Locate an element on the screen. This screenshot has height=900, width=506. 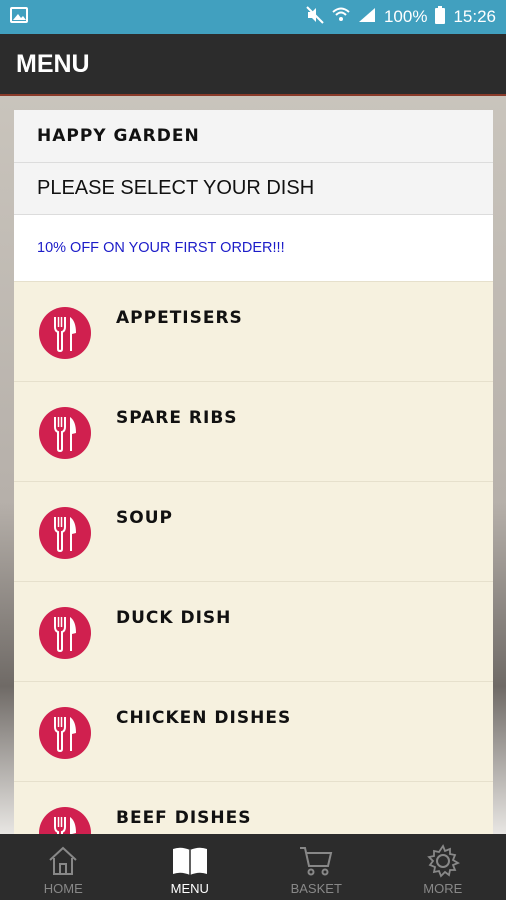
category-label: SOUP is located at coordinates (144, 518).